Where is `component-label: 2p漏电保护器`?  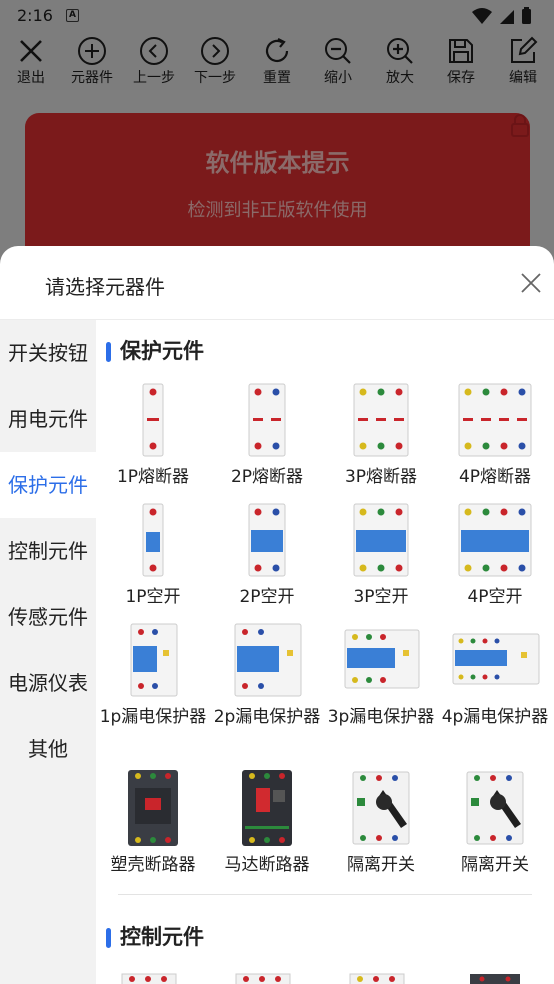 component-label: 2p漏电保护器 is located at coordinates (267, 717).